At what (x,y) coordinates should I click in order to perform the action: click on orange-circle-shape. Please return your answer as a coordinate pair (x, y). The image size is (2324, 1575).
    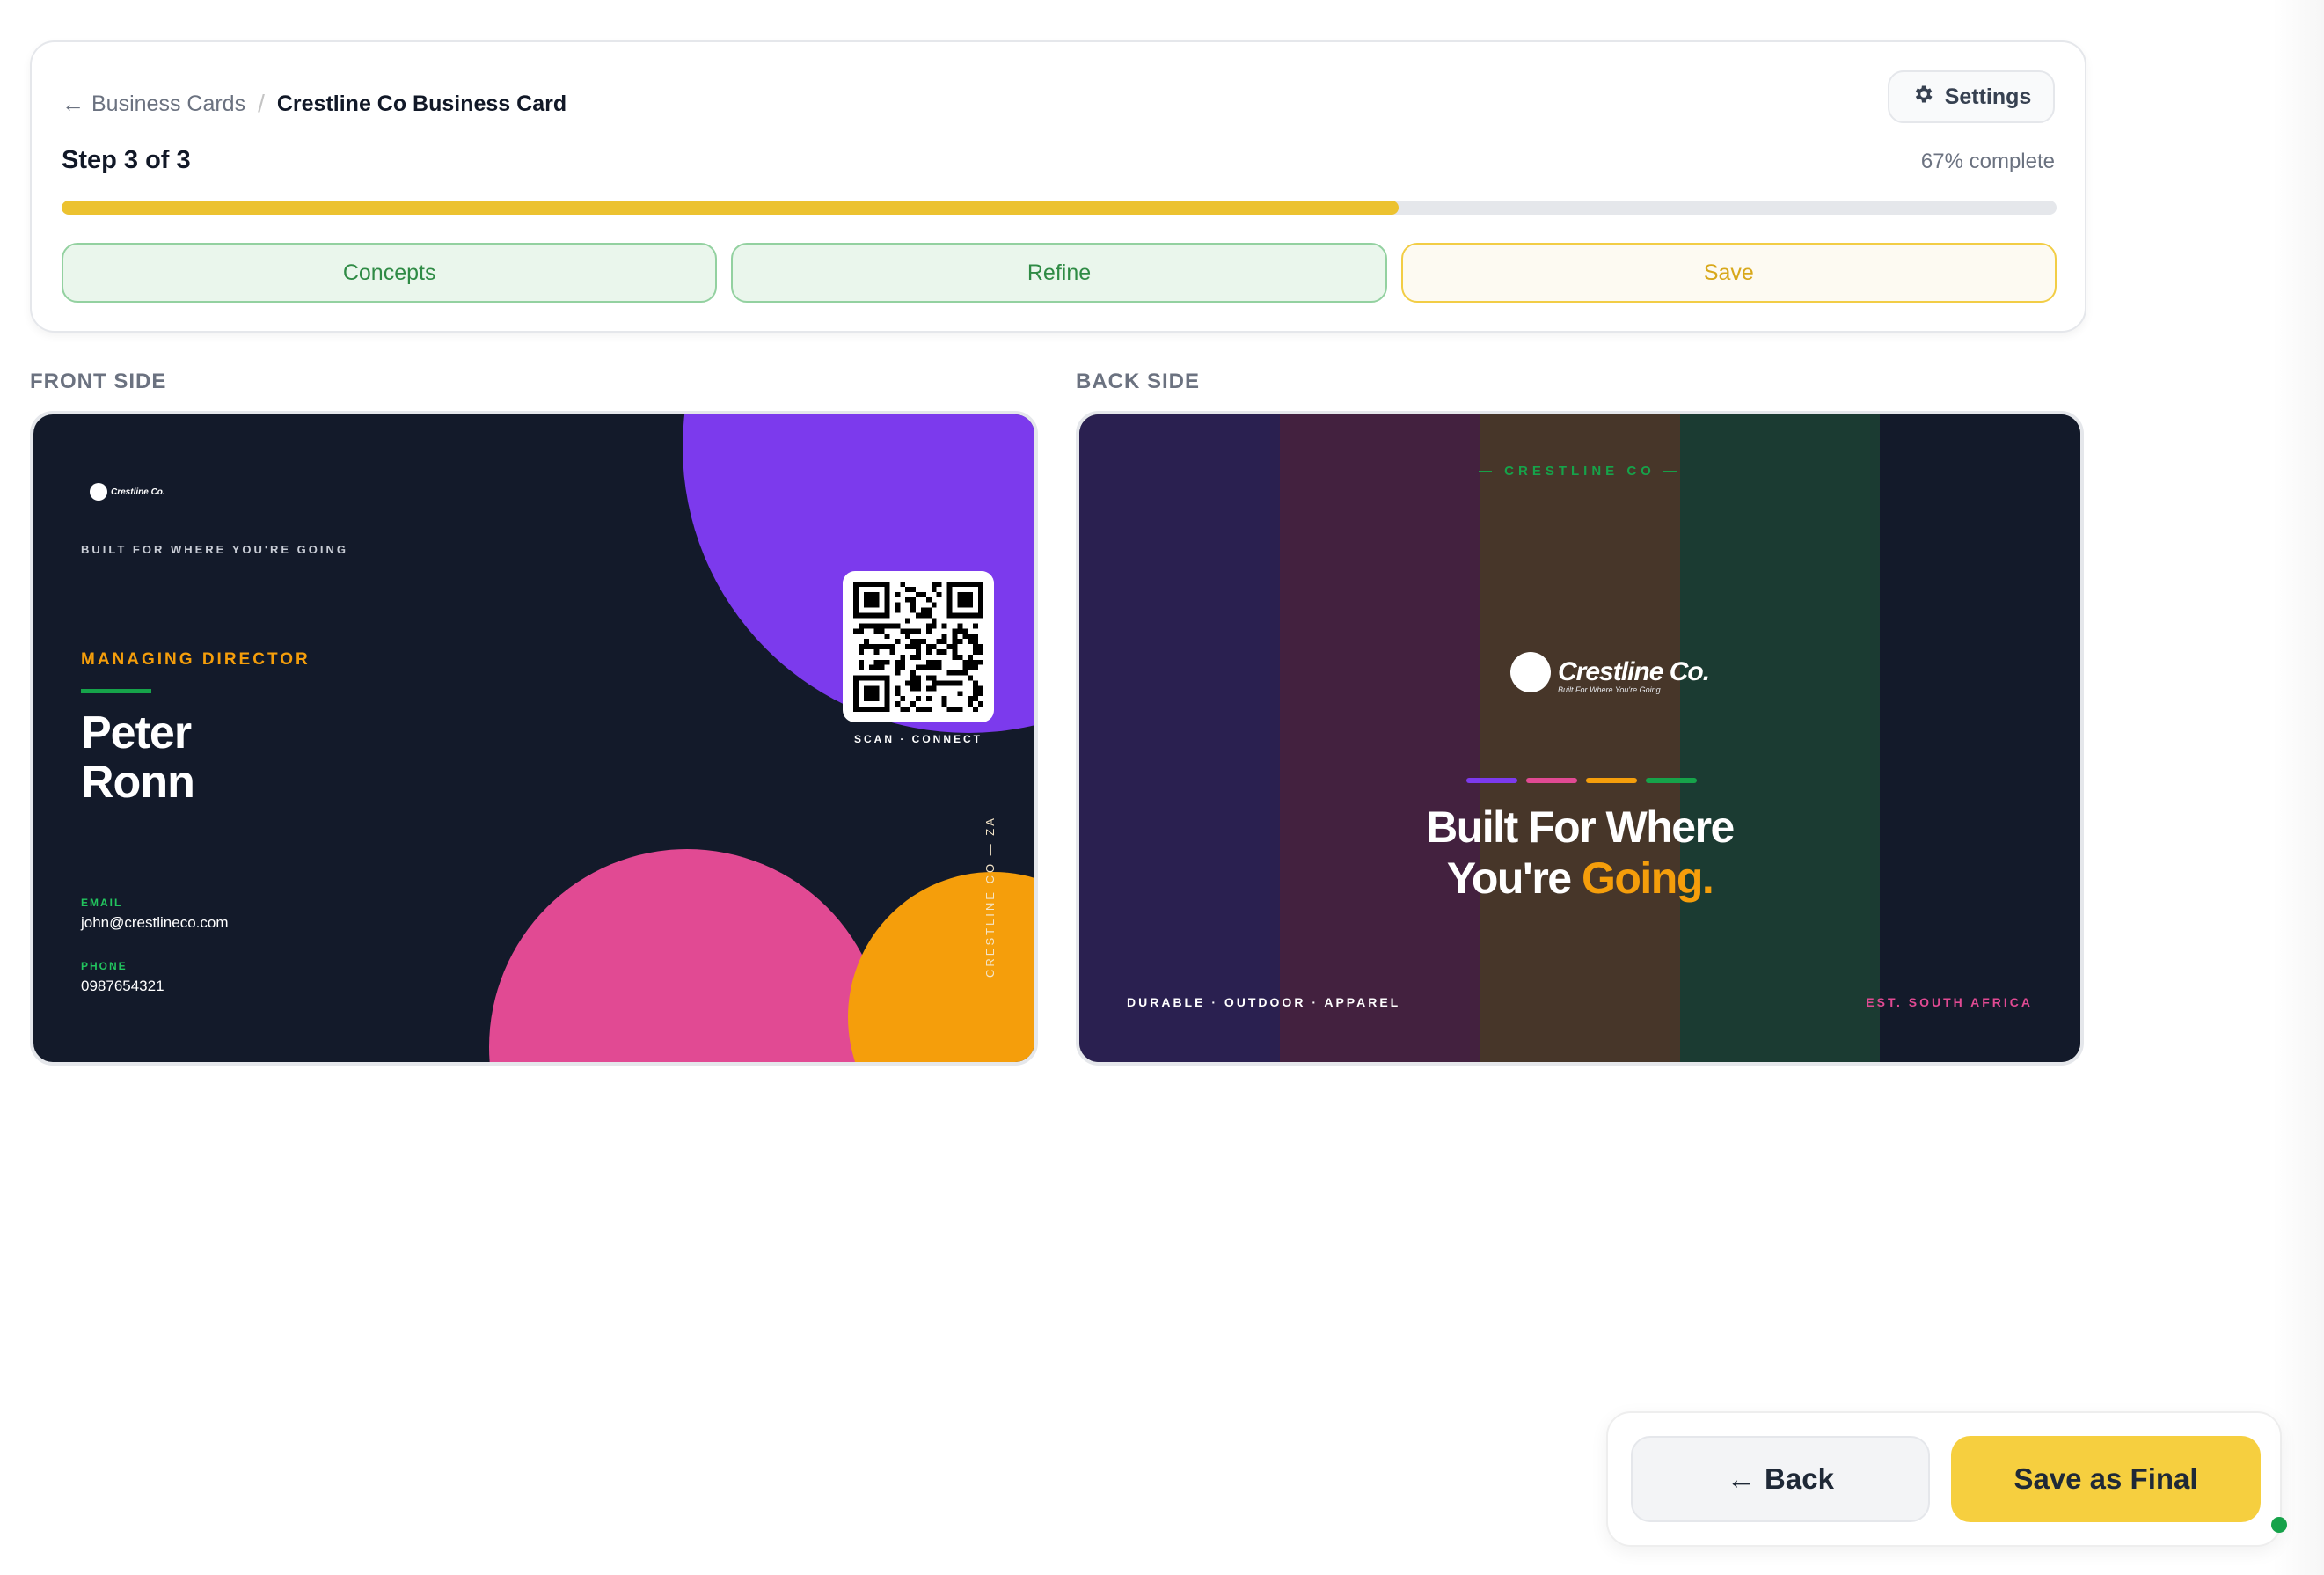
    Looking at the image, I should click on (941, 967).